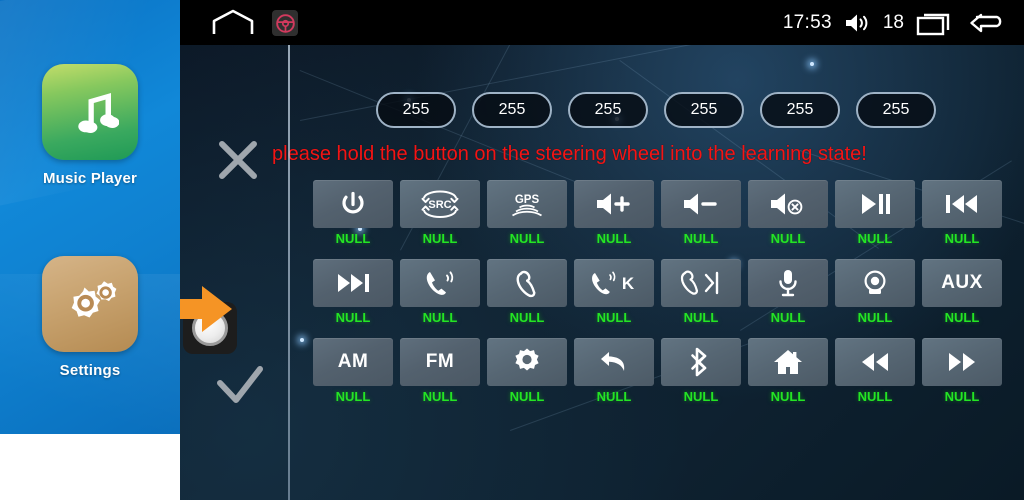  I want to click on panel-divider, so click(289, 272).